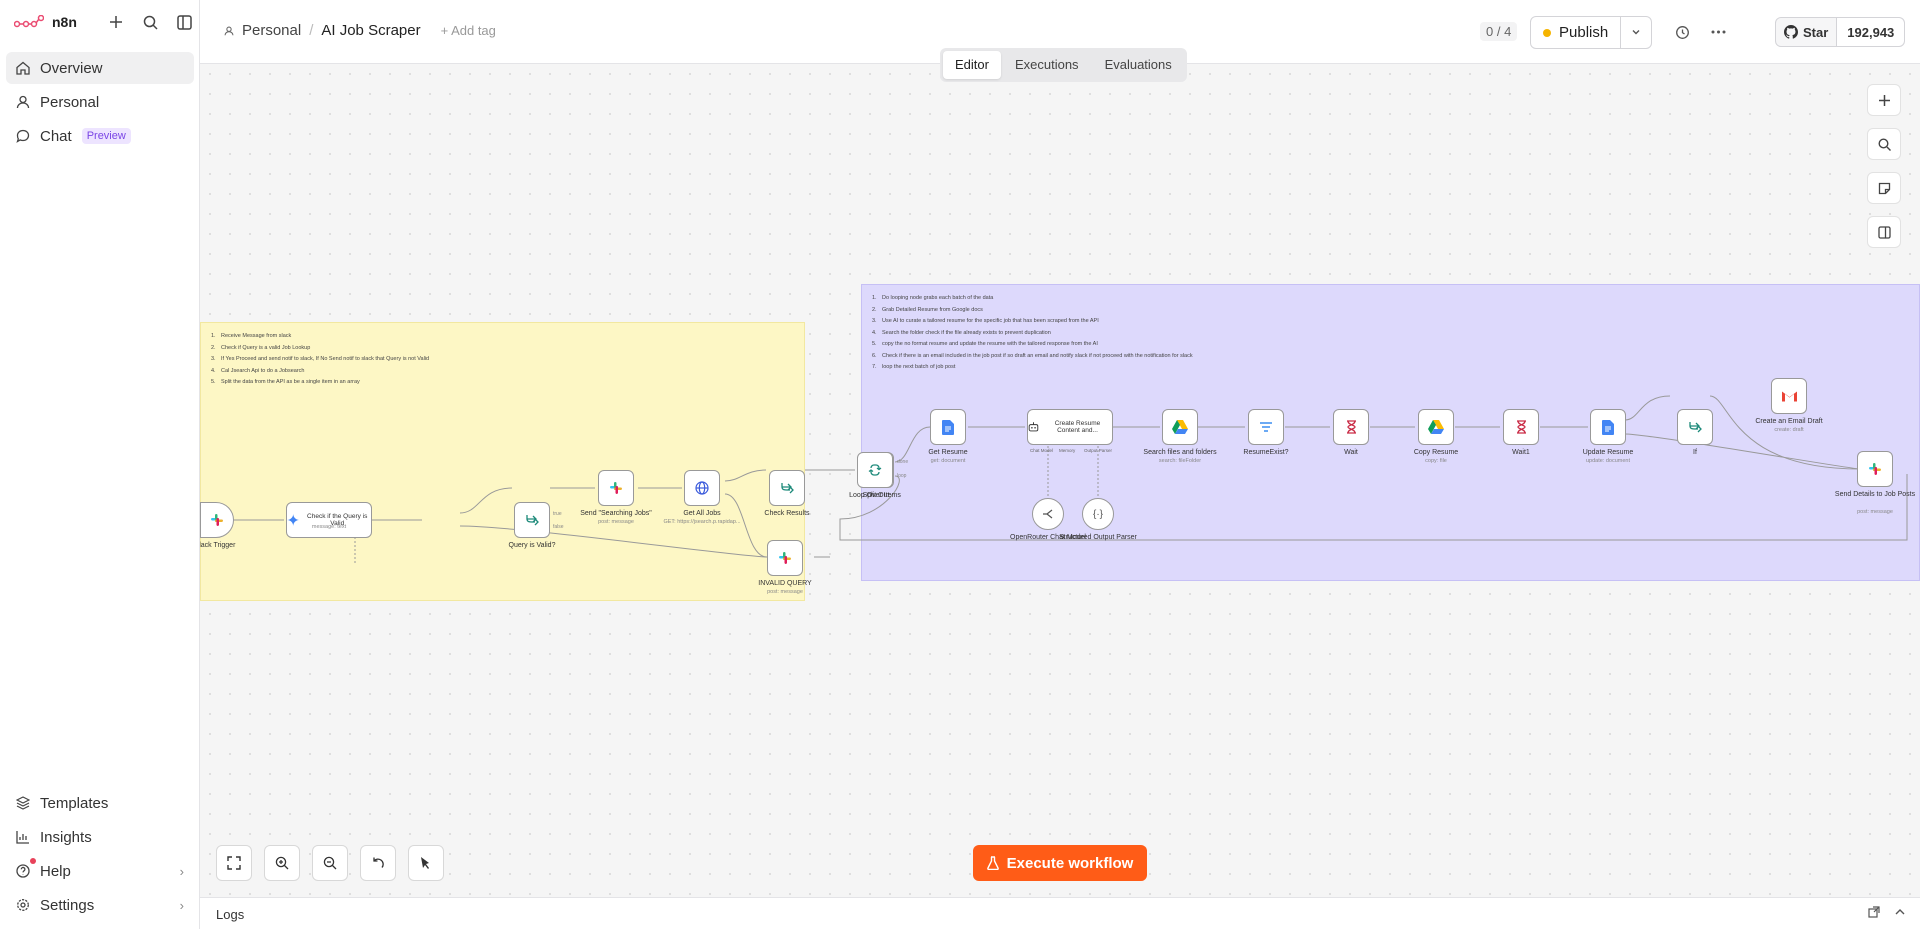 This screenshot has height=929, width=1920. What do you see at coordinates (532, 520) in the screenshot?
I see `if-query-valid-node` at bounding box center [532, 520].